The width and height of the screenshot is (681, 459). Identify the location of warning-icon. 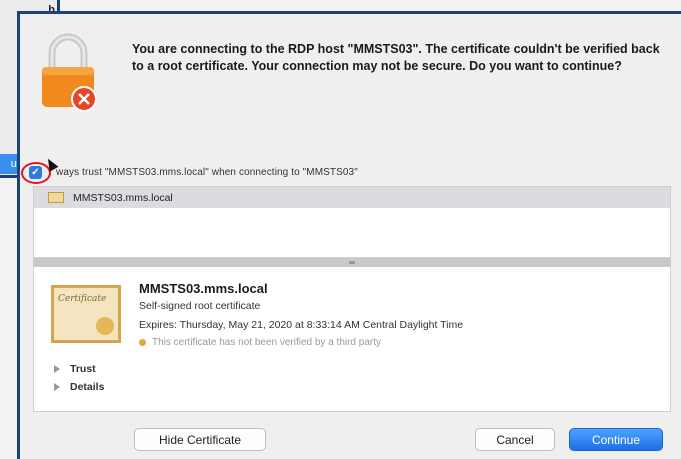
(142, 342).